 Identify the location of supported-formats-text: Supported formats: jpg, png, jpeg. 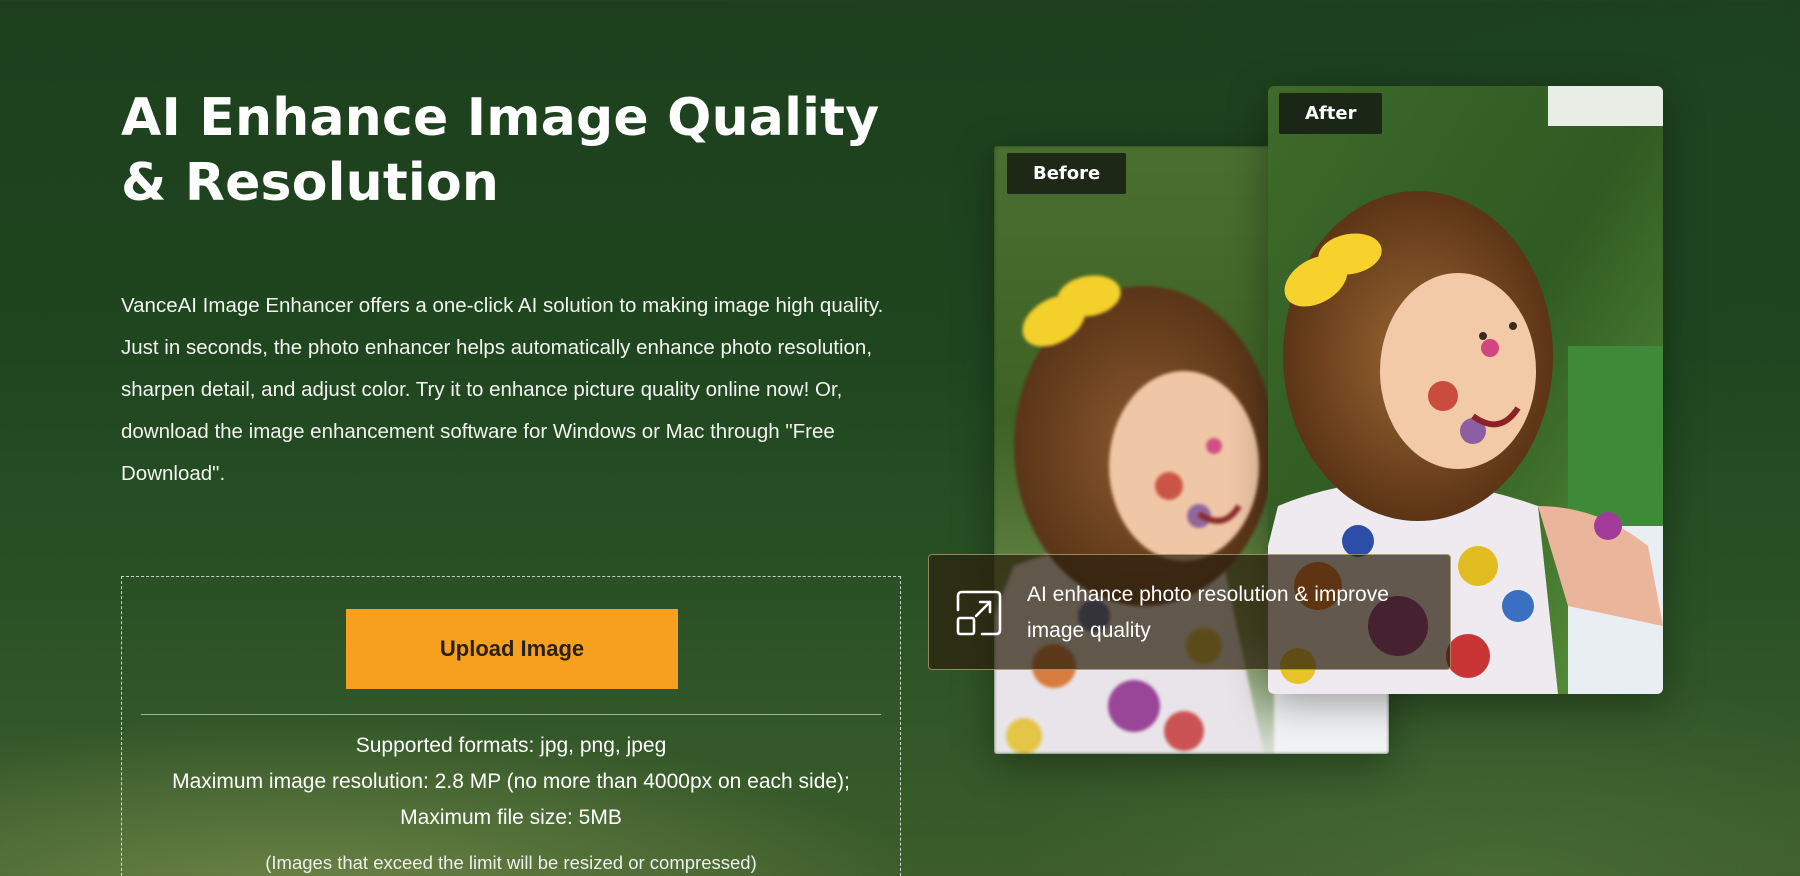
(511, 745).